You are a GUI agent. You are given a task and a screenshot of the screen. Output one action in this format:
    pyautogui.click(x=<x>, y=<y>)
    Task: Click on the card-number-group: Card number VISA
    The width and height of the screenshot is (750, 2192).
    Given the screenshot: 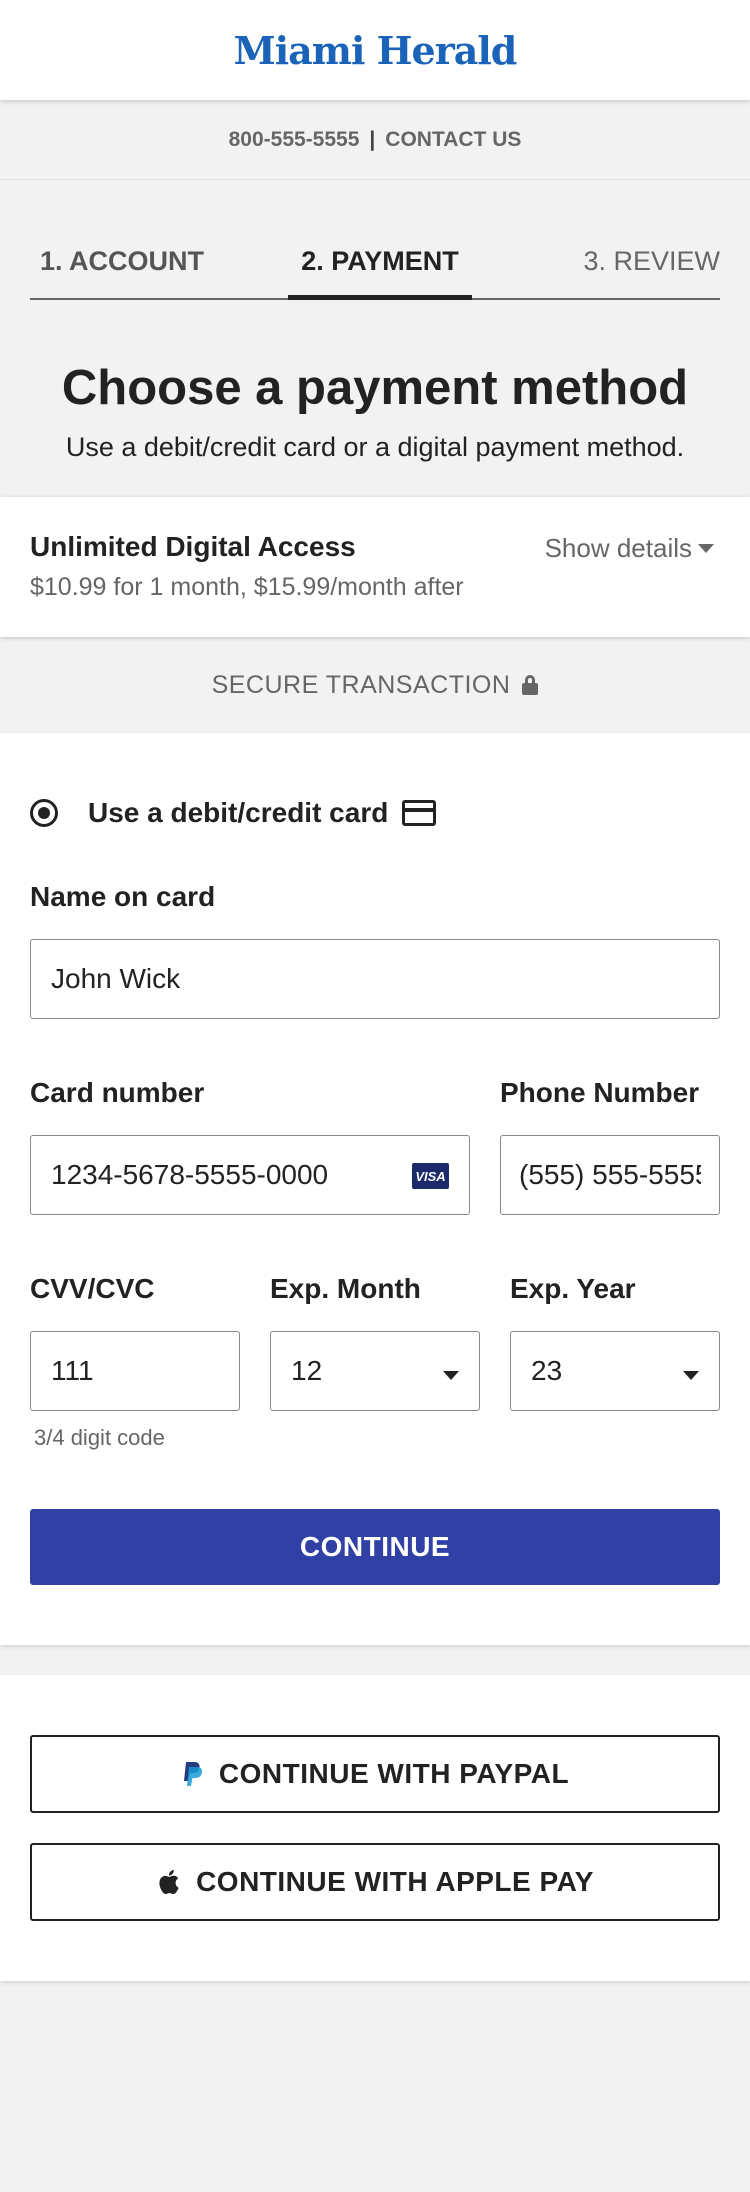 What is the action you would take?
    pyautogui.click(x=250, y=1146)
    